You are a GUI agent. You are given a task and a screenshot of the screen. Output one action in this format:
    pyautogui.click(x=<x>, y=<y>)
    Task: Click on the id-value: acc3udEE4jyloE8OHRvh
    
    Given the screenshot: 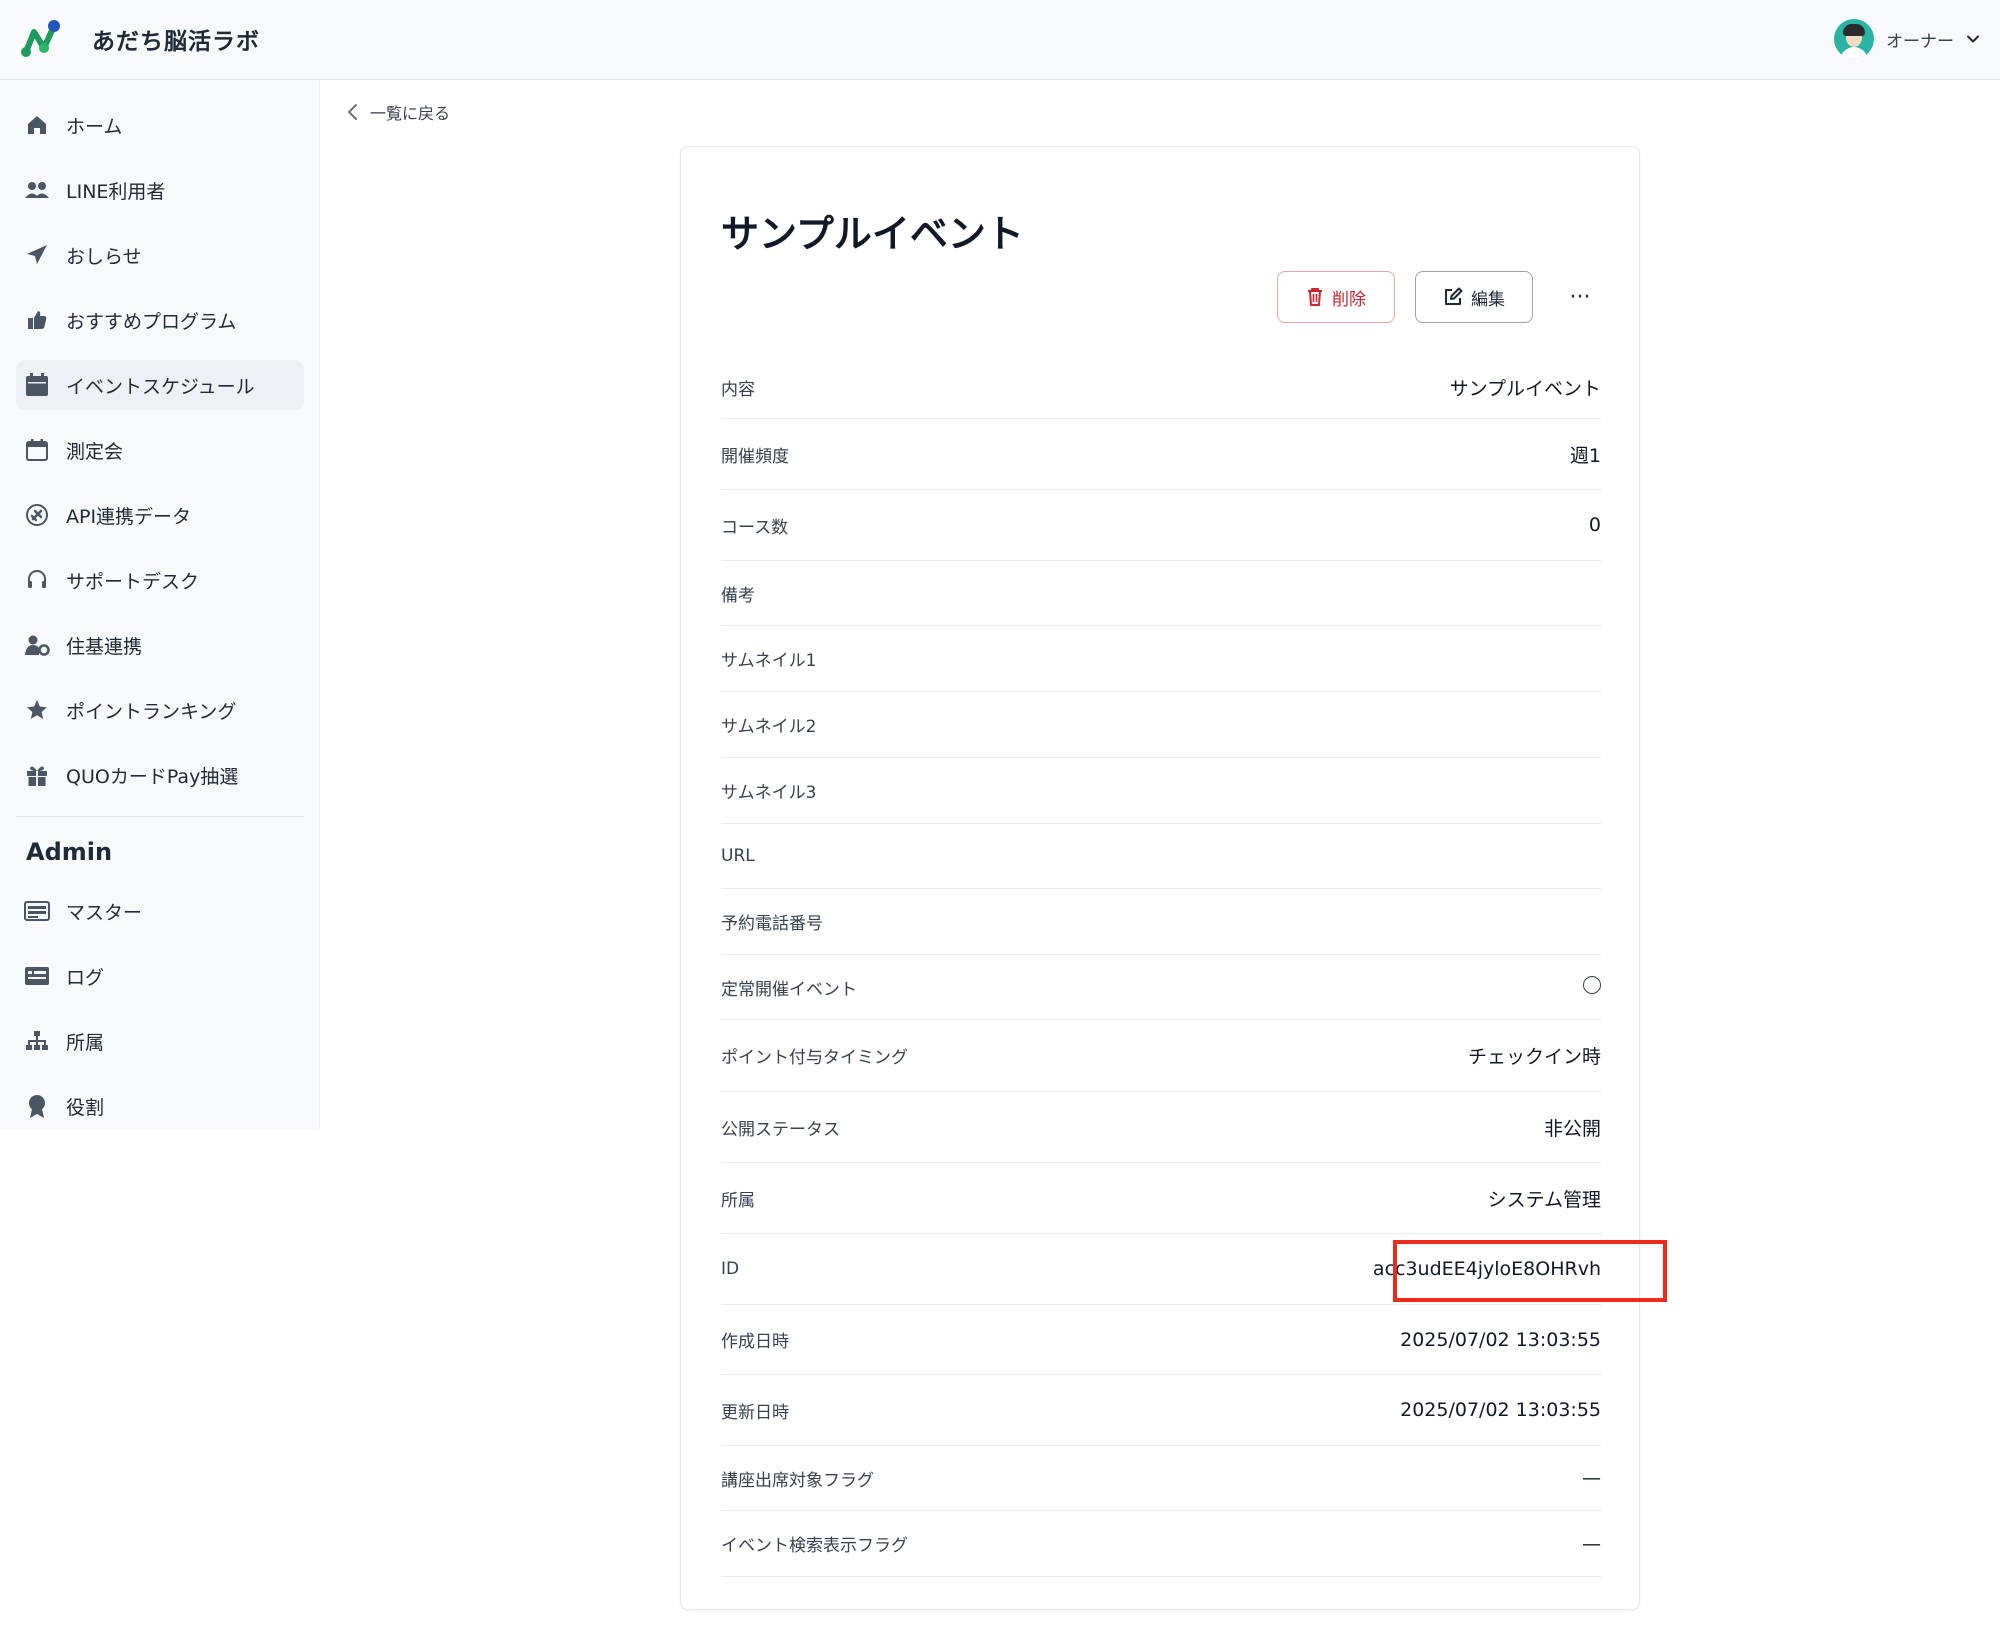 What is the action you would take?
    pyautogui.click(x=1486, y=1269)
    